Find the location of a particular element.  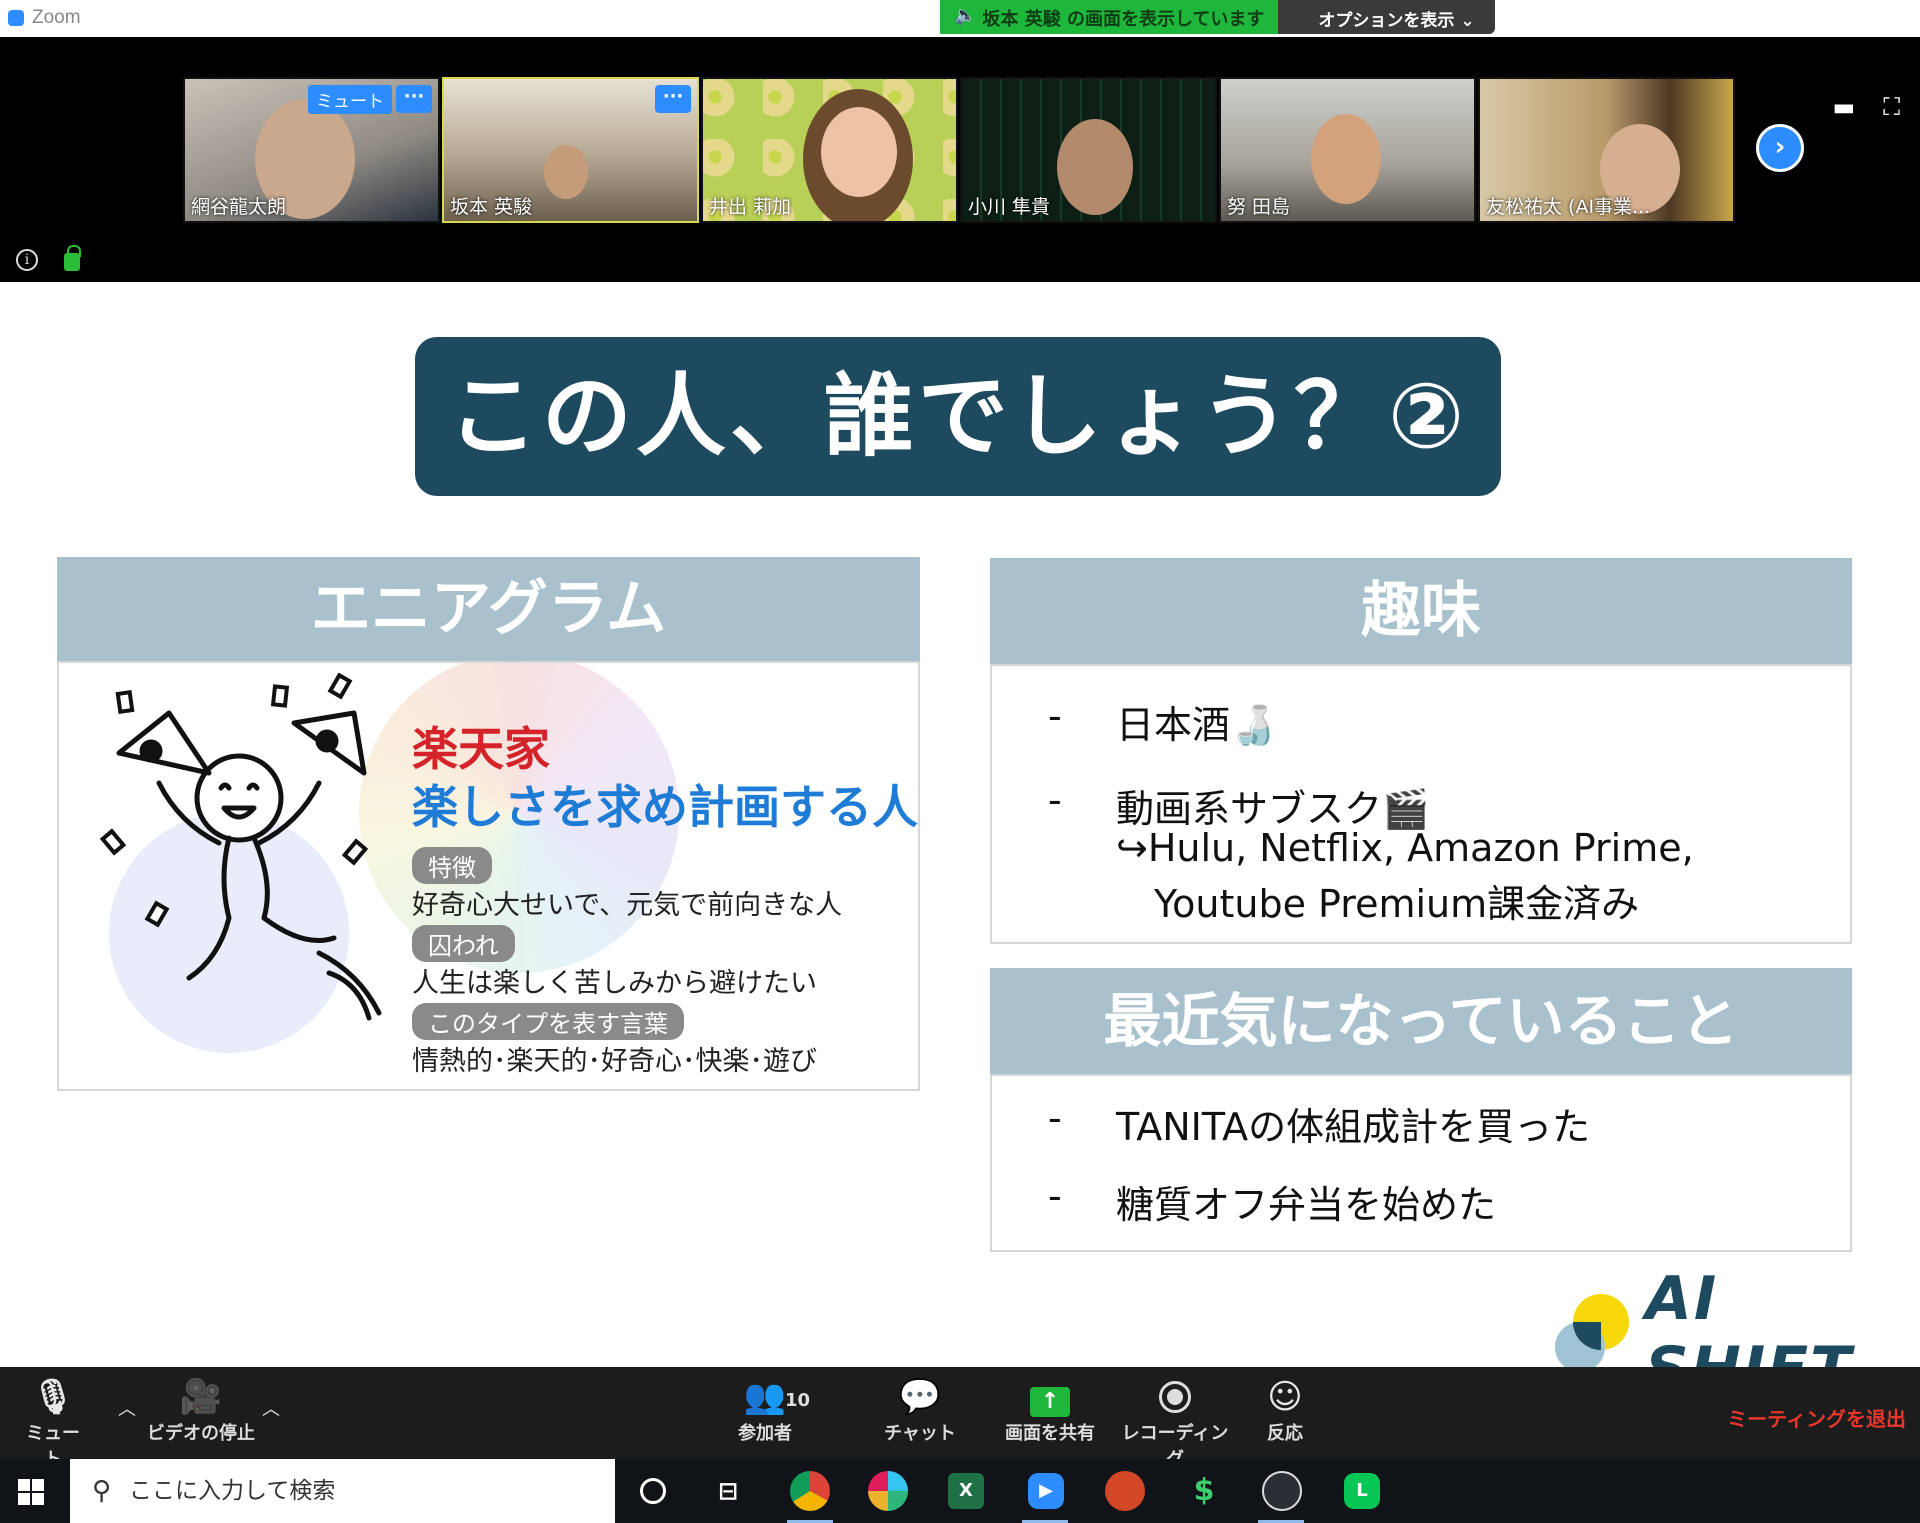

meeting-info-icons: i is located at coordinates (48, 258).